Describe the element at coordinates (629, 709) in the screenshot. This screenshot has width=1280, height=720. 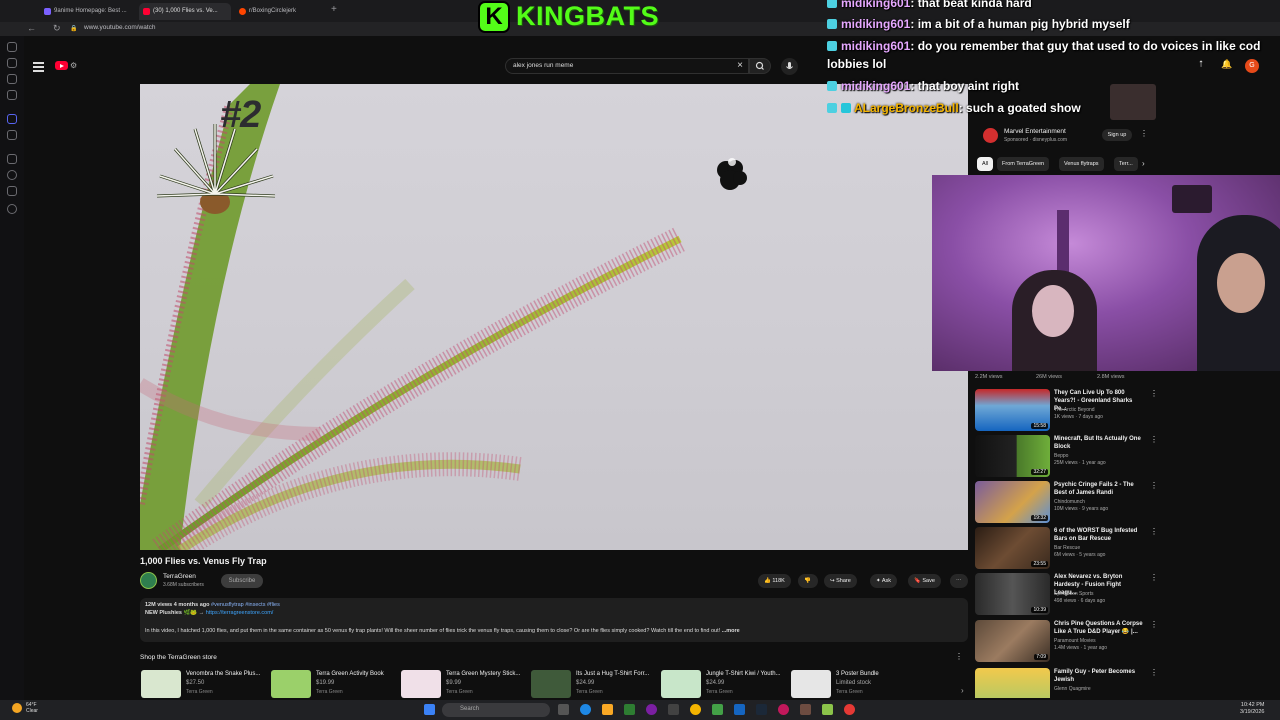
I see `xbox-icon` at that location.